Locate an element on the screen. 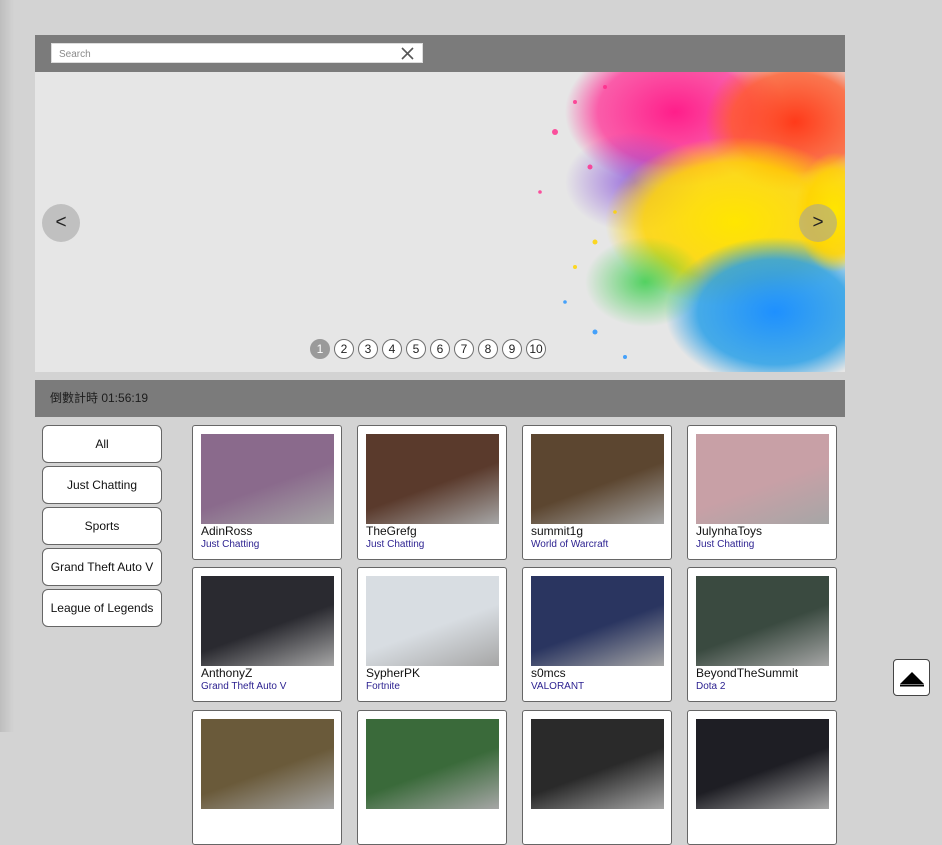 Image resolution: width=942 pixels, height=845 pixels. stream-card: summit1g World of Warcraft is located at coordinates (597, 492).